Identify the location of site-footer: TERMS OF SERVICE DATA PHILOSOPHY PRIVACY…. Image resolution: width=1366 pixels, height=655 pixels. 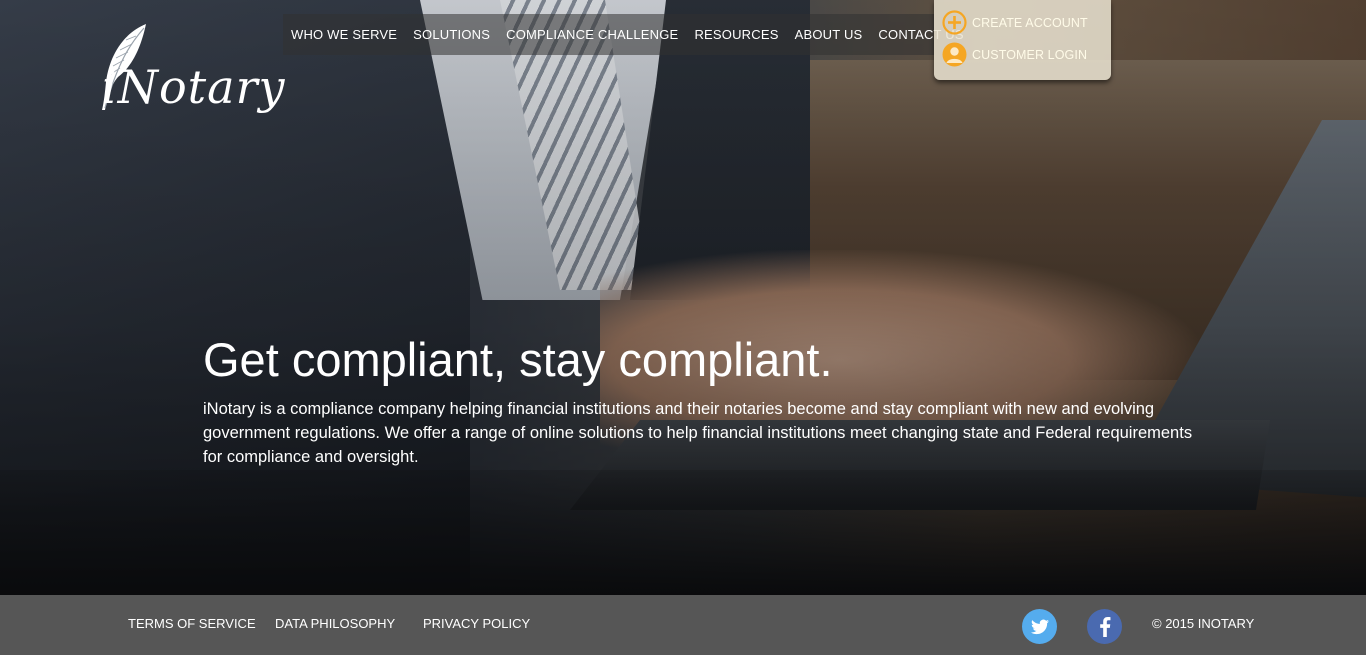
(683, 625).